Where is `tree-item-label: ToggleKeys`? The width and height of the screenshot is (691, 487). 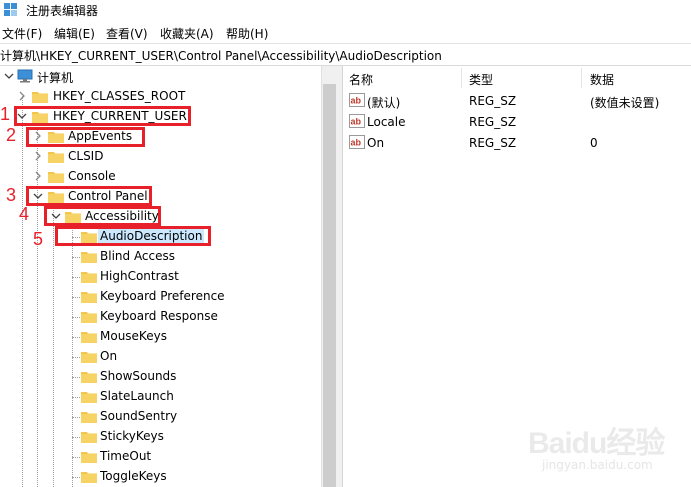
tree-item-label: ToggleKeys is located at coordinates (133, 476).